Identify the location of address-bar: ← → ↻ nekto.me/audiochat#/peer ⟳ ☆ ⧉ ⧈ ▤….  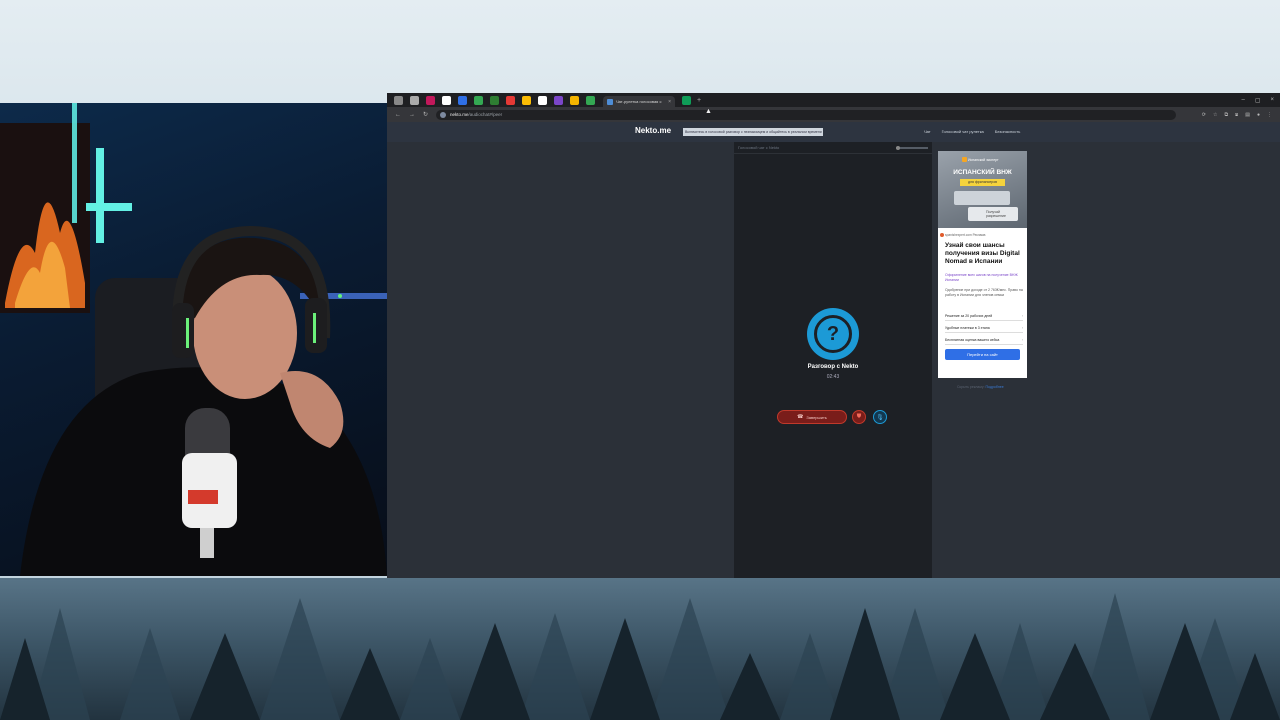
(833, 114).